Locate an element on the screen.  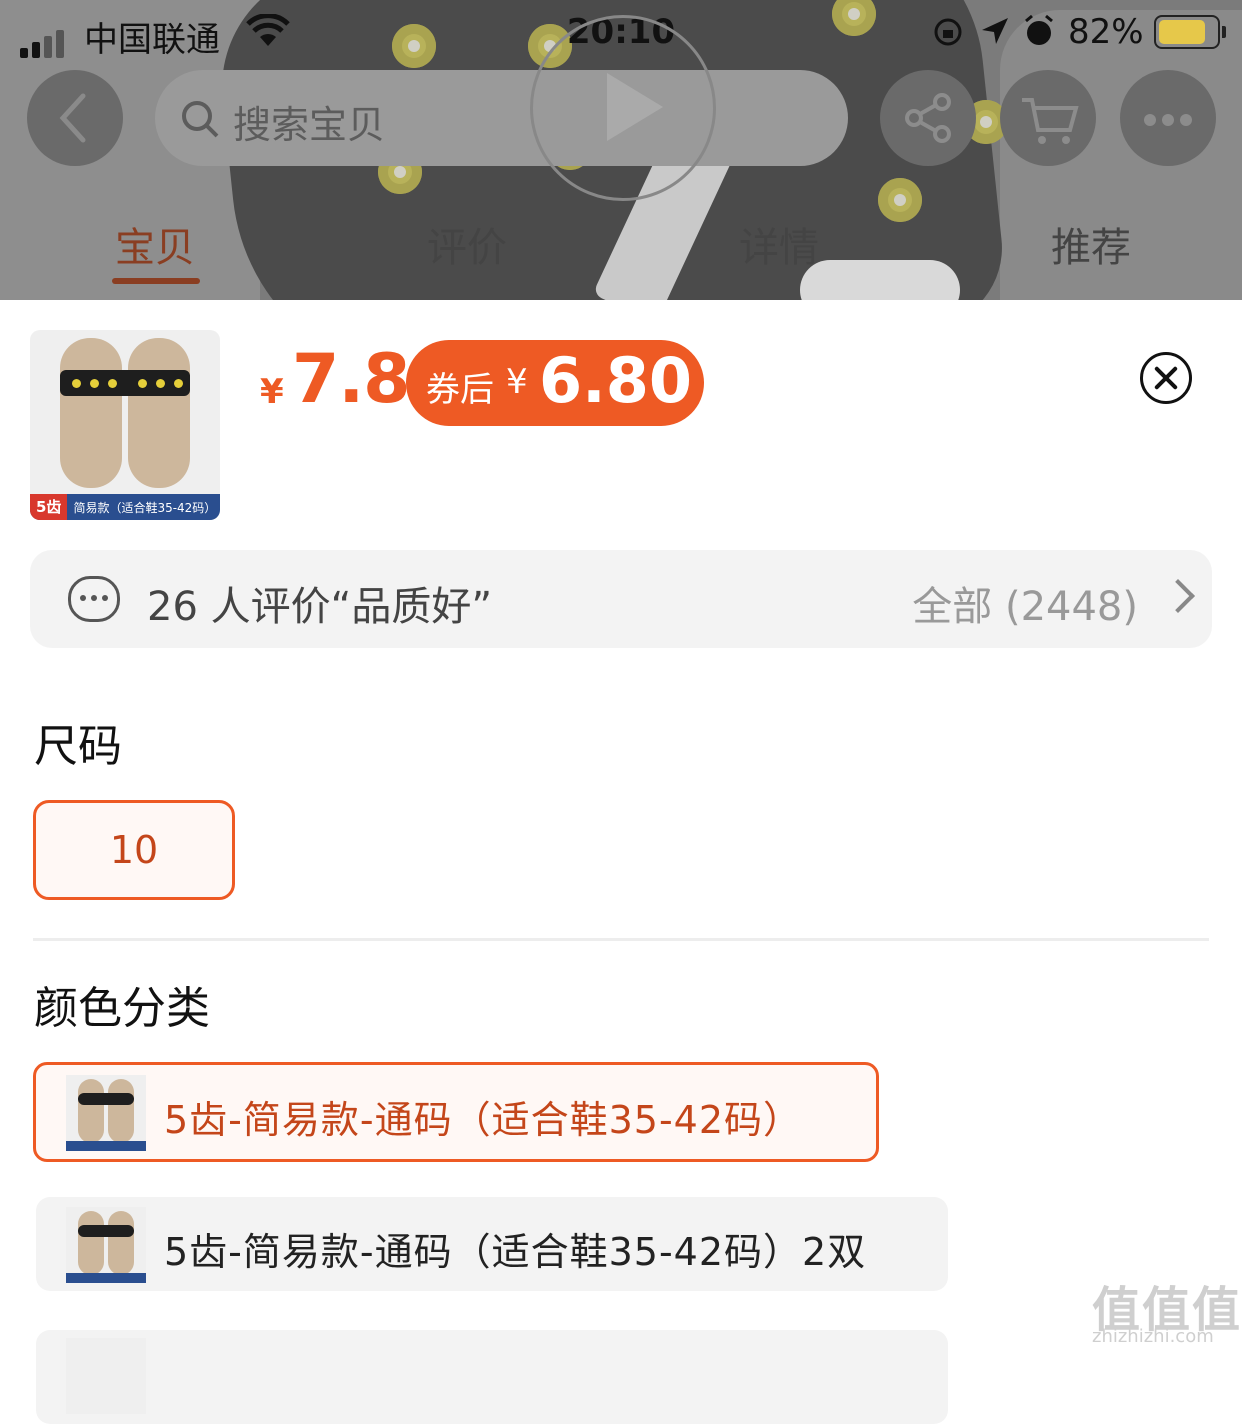
cart-icon is located at coordinates (1050, 121).